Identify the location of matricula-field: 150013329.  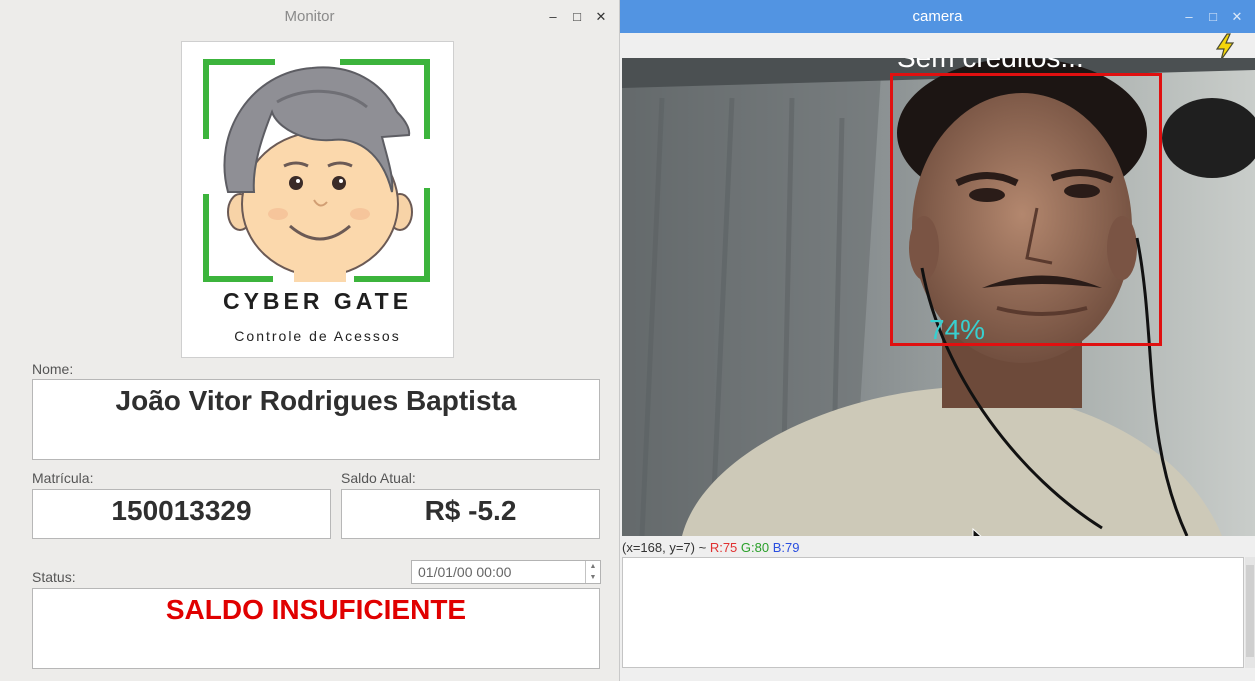
(181, 514).